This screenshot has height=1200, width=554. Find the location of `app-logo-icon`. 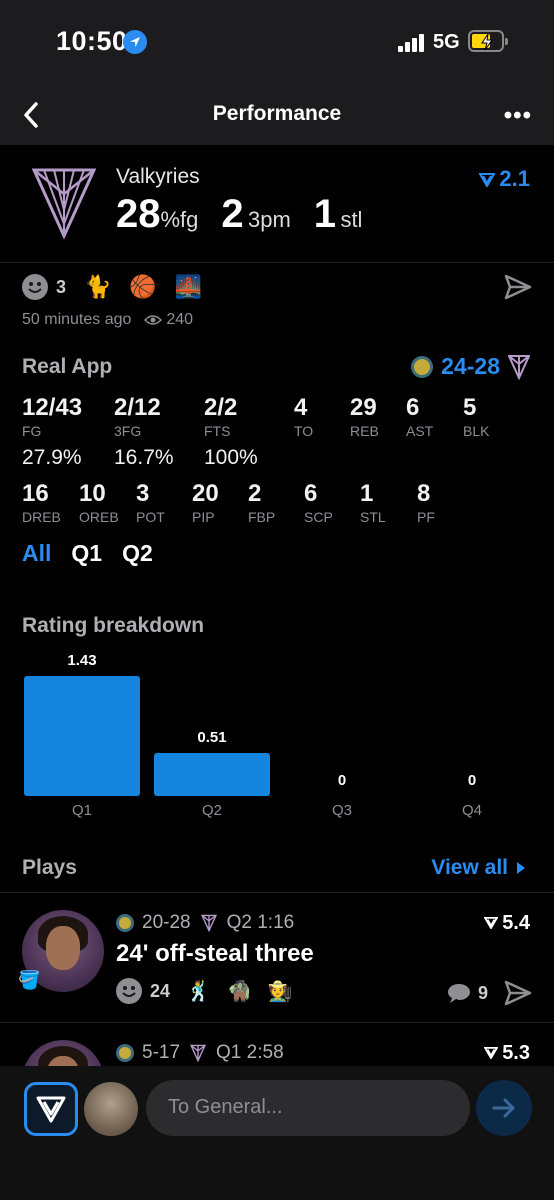

app-logo-icon is located at coordinates (51, 1109).